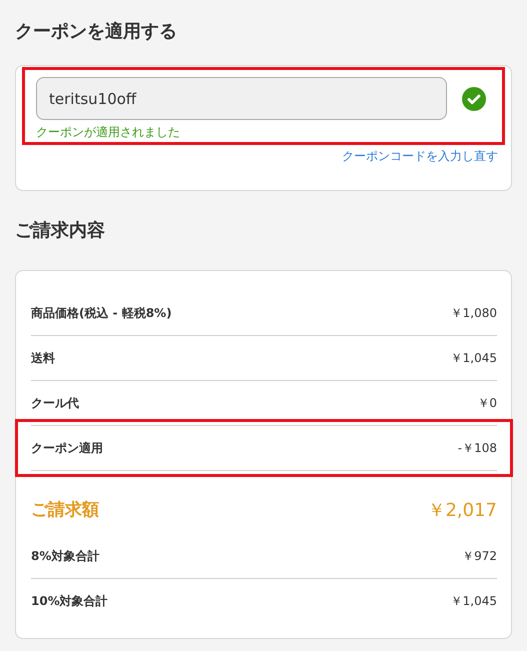 Image resolution: width=527 pixels, height=651 pixels. Describe the element at coordinates (108, 132) in the screenshot. I see `status-message: クーポンが適用されました` at that location.